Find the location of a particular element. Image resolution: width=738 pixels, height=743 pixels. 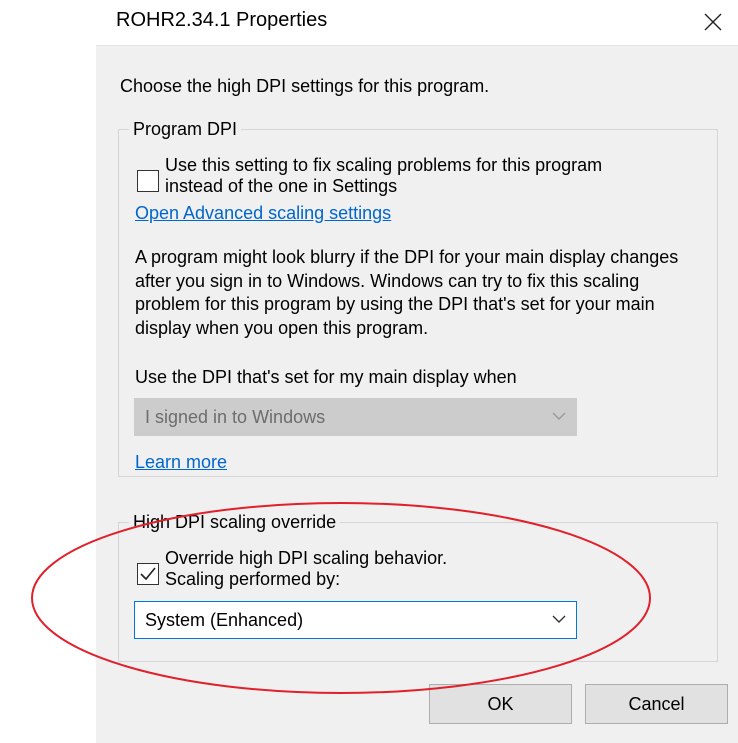

dpi-timing-dropdown: I signed in to Windows is located at coordinates (355, 417).